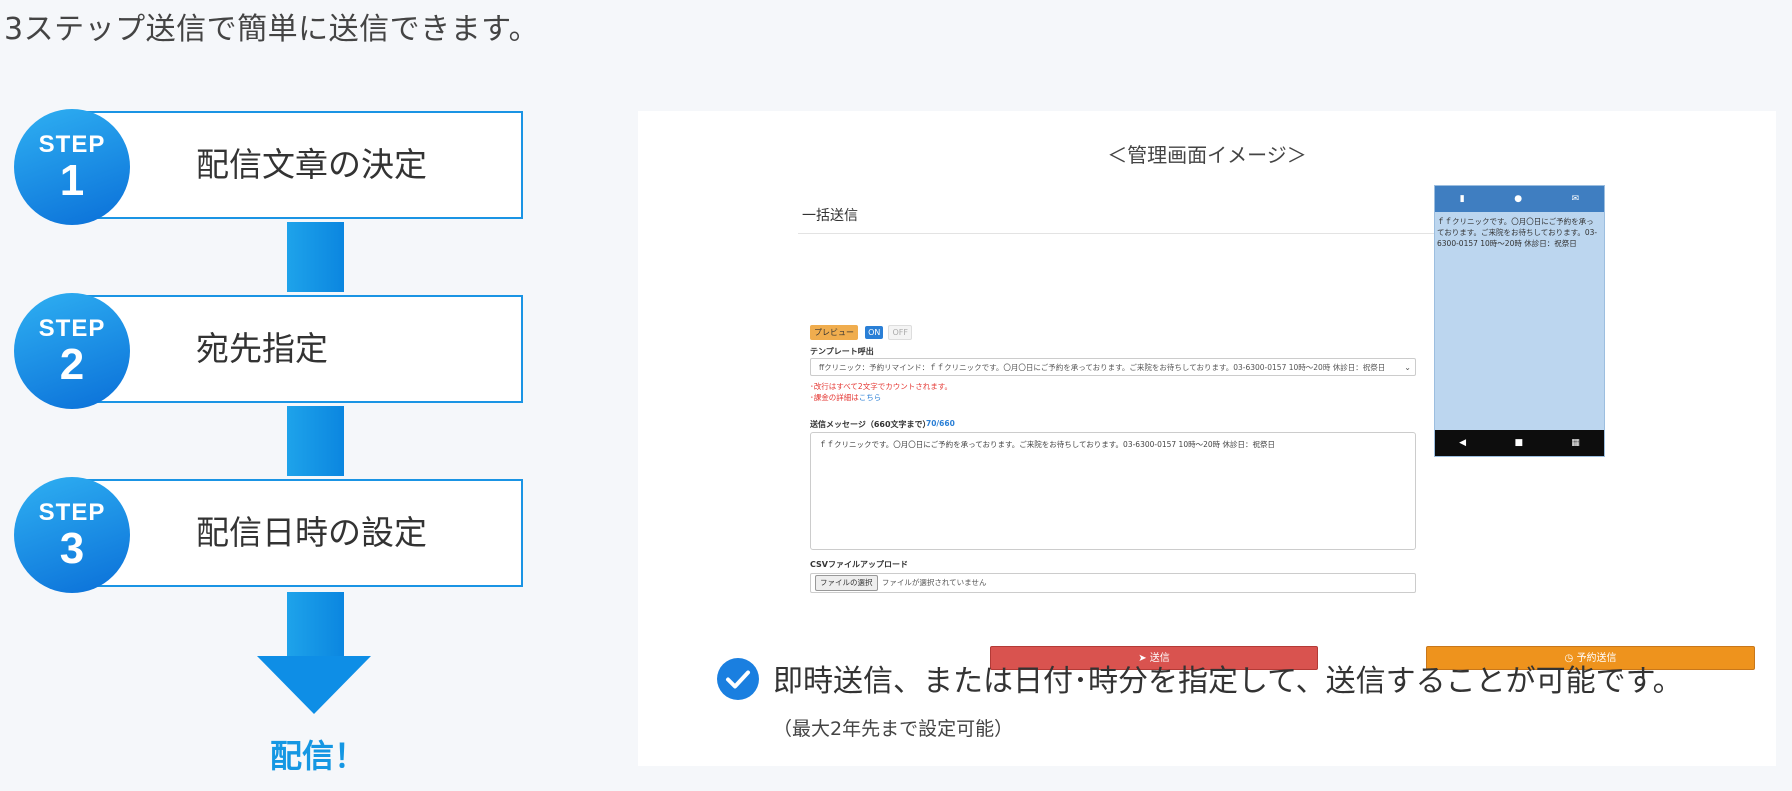 The height and width of the screenshot is (791, 1792). I want to click on chevron-down-icon: ⌄, so click(1407, 367).